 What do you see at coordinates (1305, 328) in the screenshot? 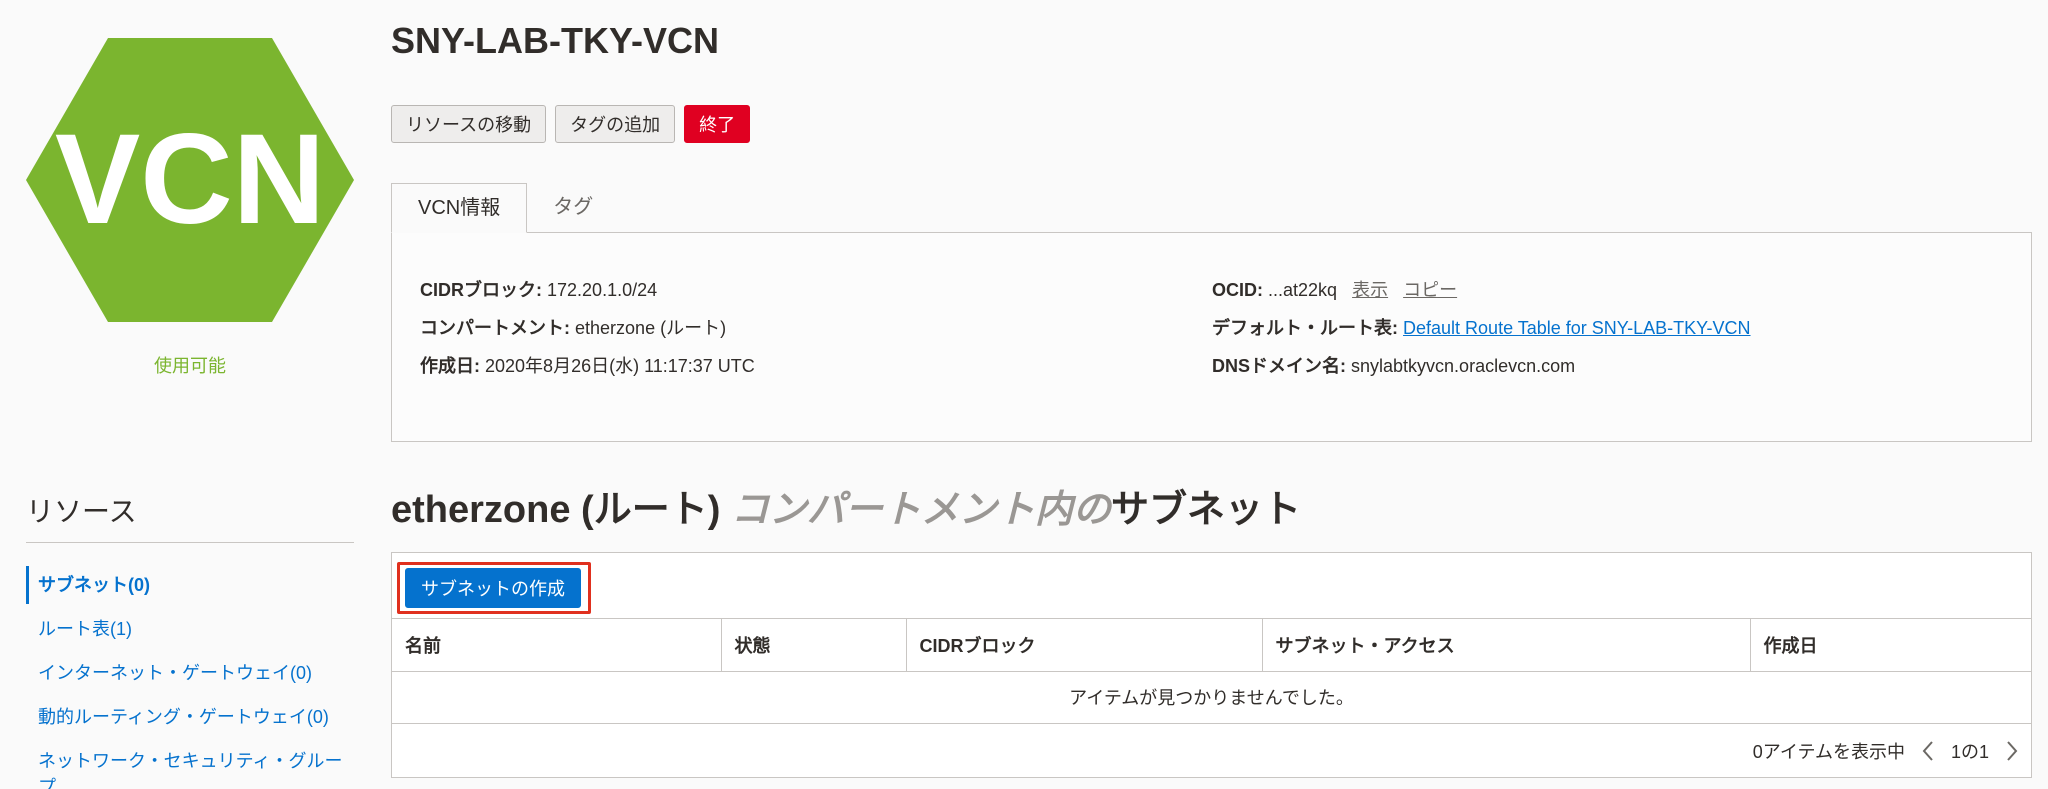
I see `route-table-label: デフォルト・ルート表:` at bounding box center [1305, 328].